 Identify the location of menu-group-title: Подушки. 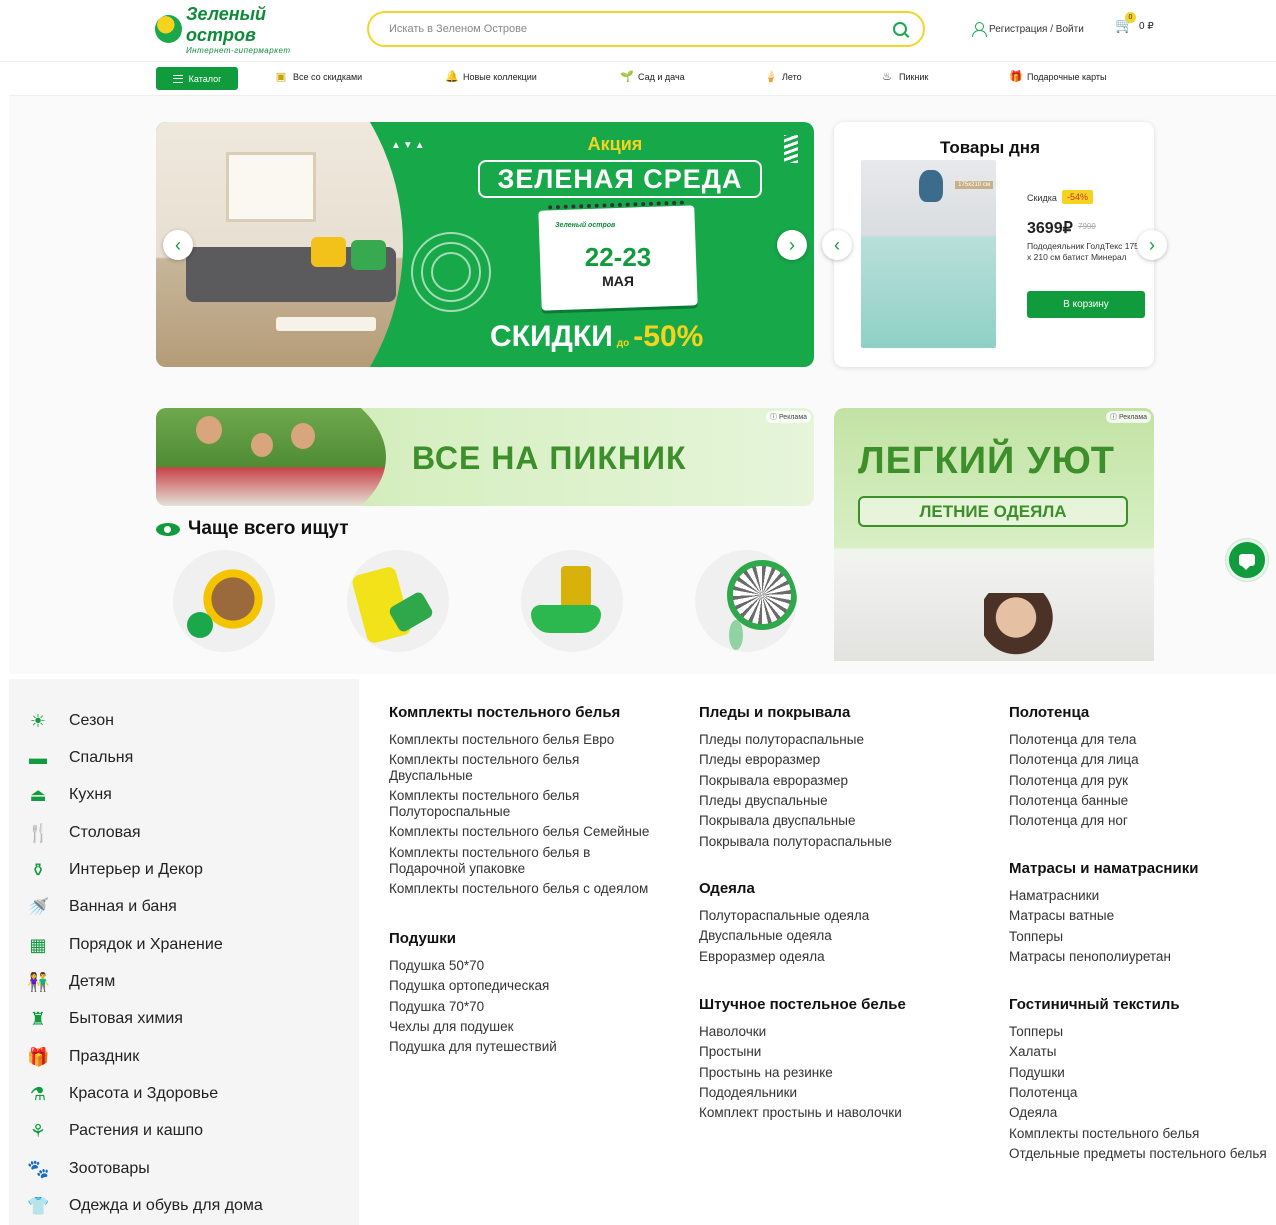
(422, 938).